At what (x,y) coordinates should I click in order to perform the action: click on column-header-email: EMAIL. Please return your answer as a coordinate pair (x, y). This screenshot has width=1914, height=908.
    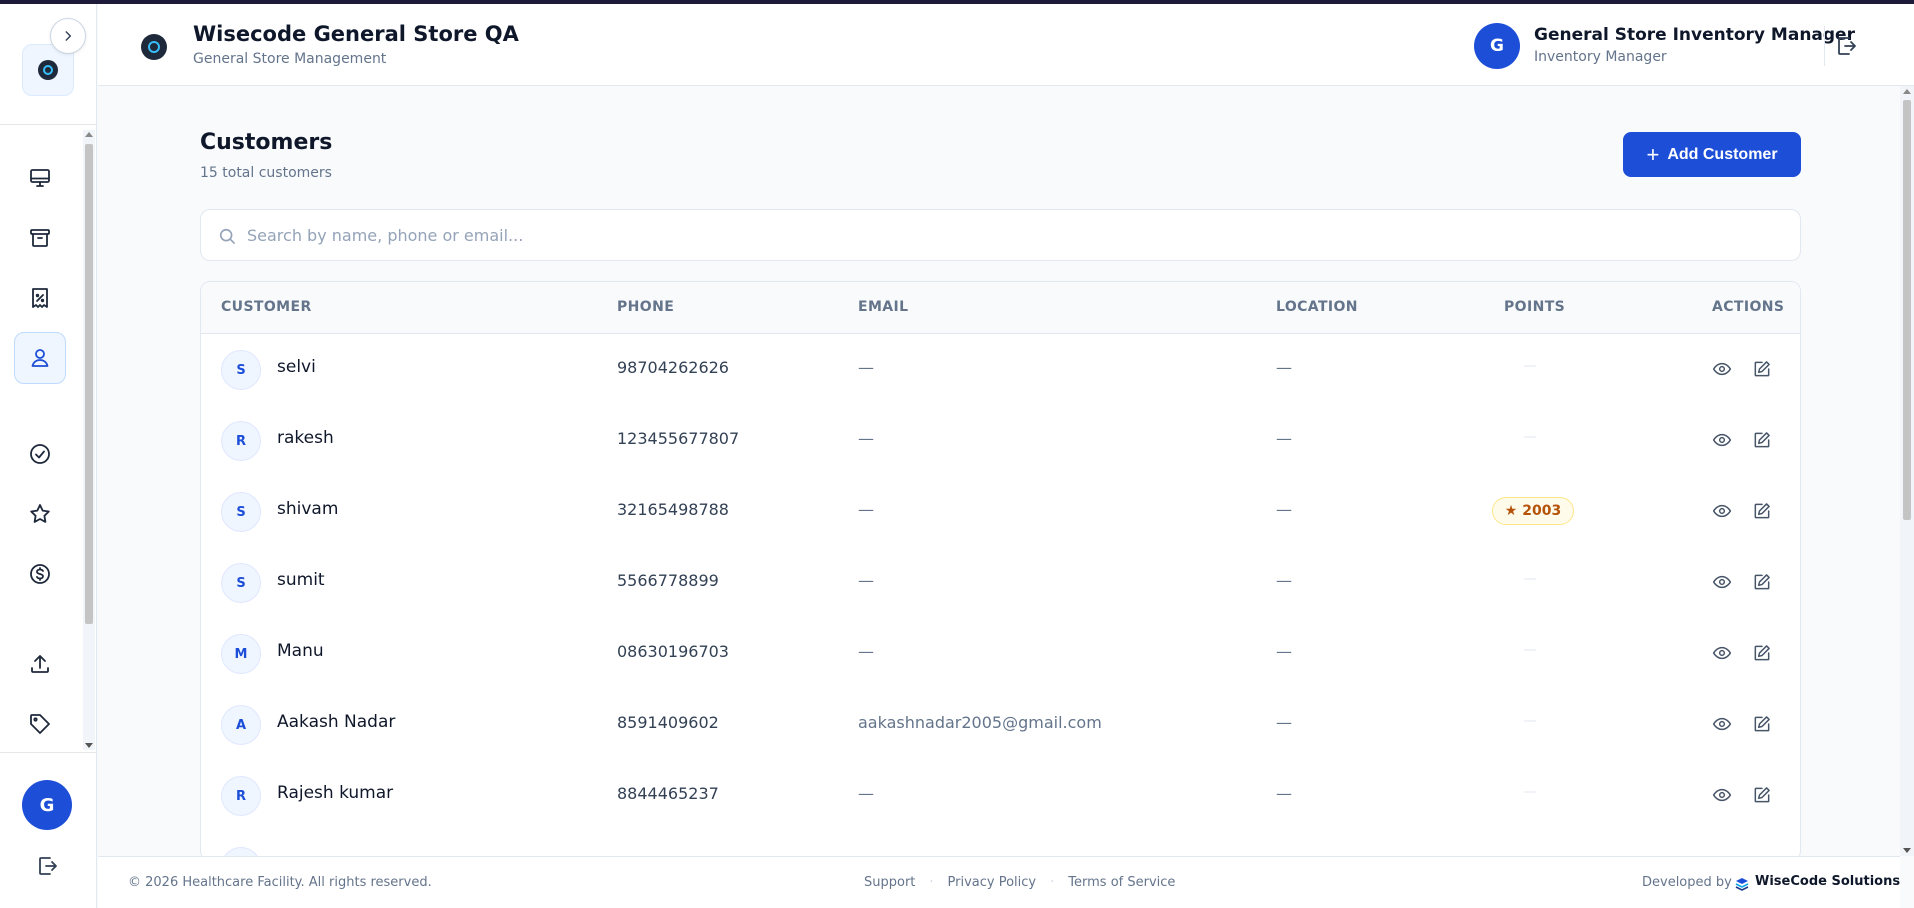
    Looking at the image, I should click on (883, 307).